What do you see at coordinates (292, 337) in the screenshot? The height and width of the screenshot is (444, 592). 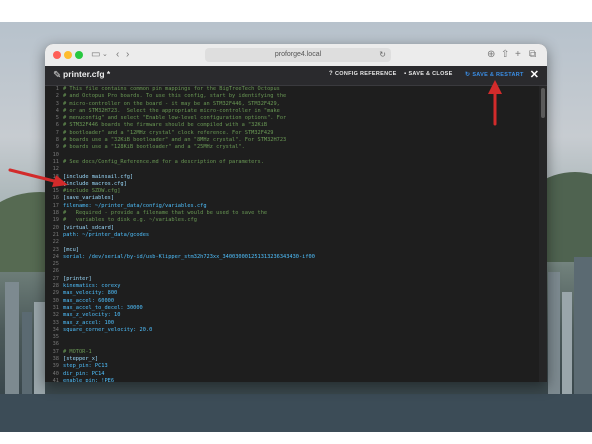 I see `code-line: 35` at bounding box center [292, 337].